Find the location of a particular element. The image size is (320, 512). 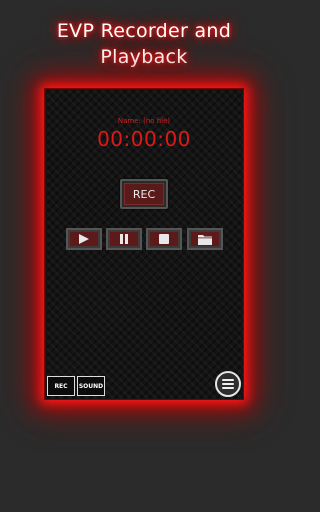

recording-timer: 00:00:00 is located at coordinates (144, 139).